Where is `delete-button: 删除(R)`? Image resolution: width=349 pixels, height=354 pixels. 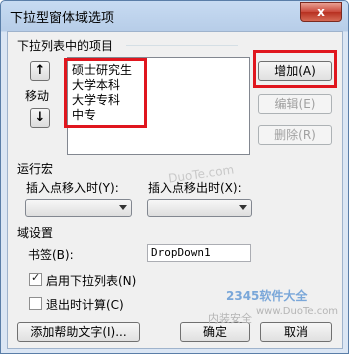
delete-button: 删除(R) is located at coordinates (295, 135).